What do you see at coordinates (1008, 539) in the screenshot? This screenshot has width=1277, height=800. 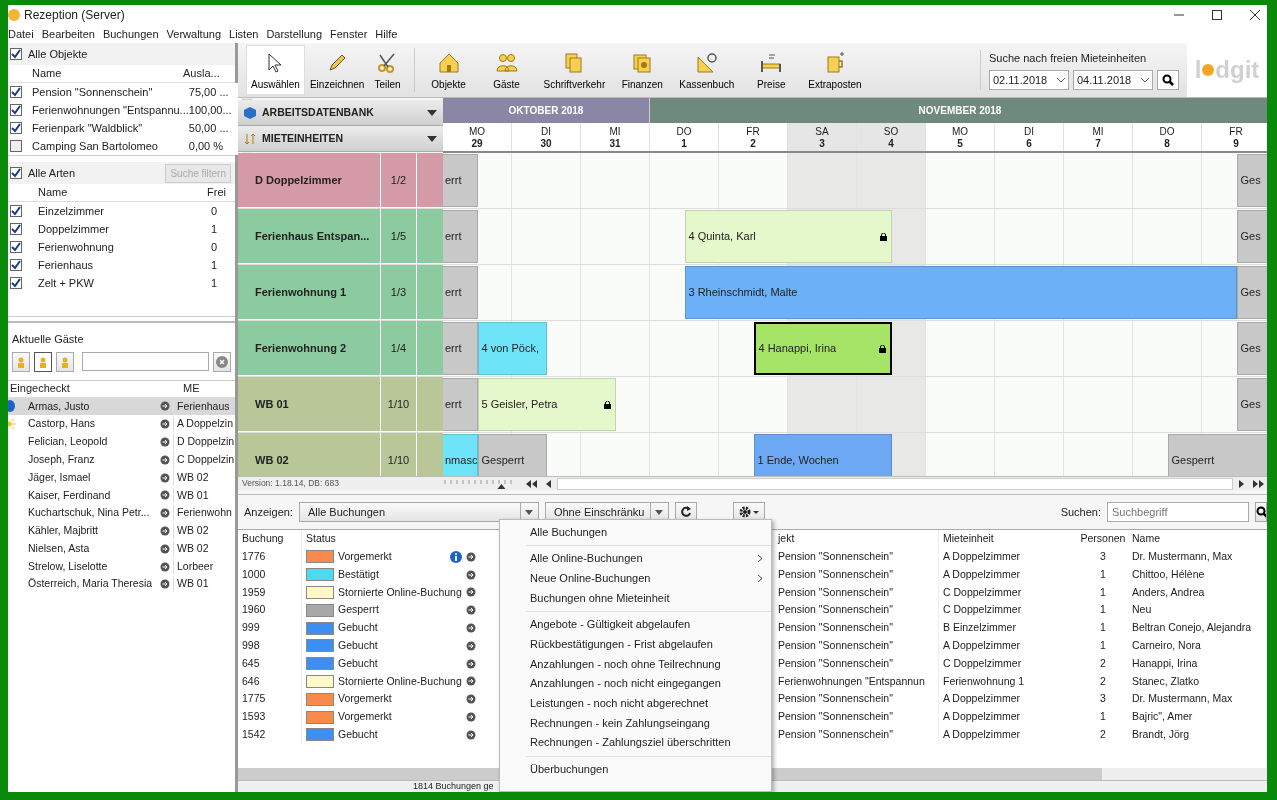 I see `column-header: Mieteinheit` at bounding box center [1008, 539].